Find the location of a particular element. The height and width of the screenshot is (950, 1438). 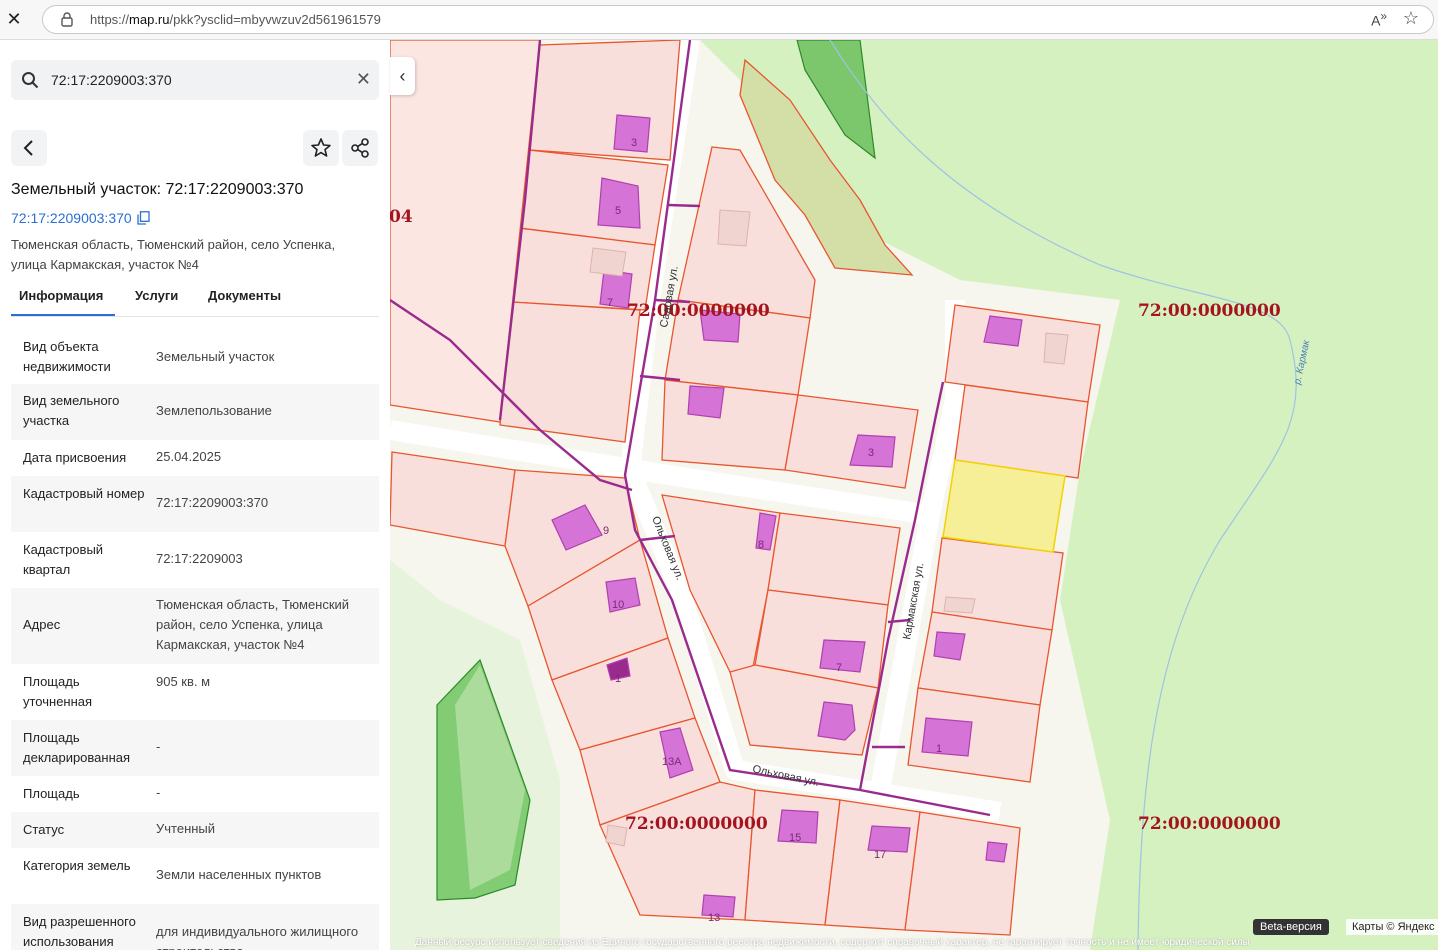

house-number: 5 is located at coordinates (618, 211).